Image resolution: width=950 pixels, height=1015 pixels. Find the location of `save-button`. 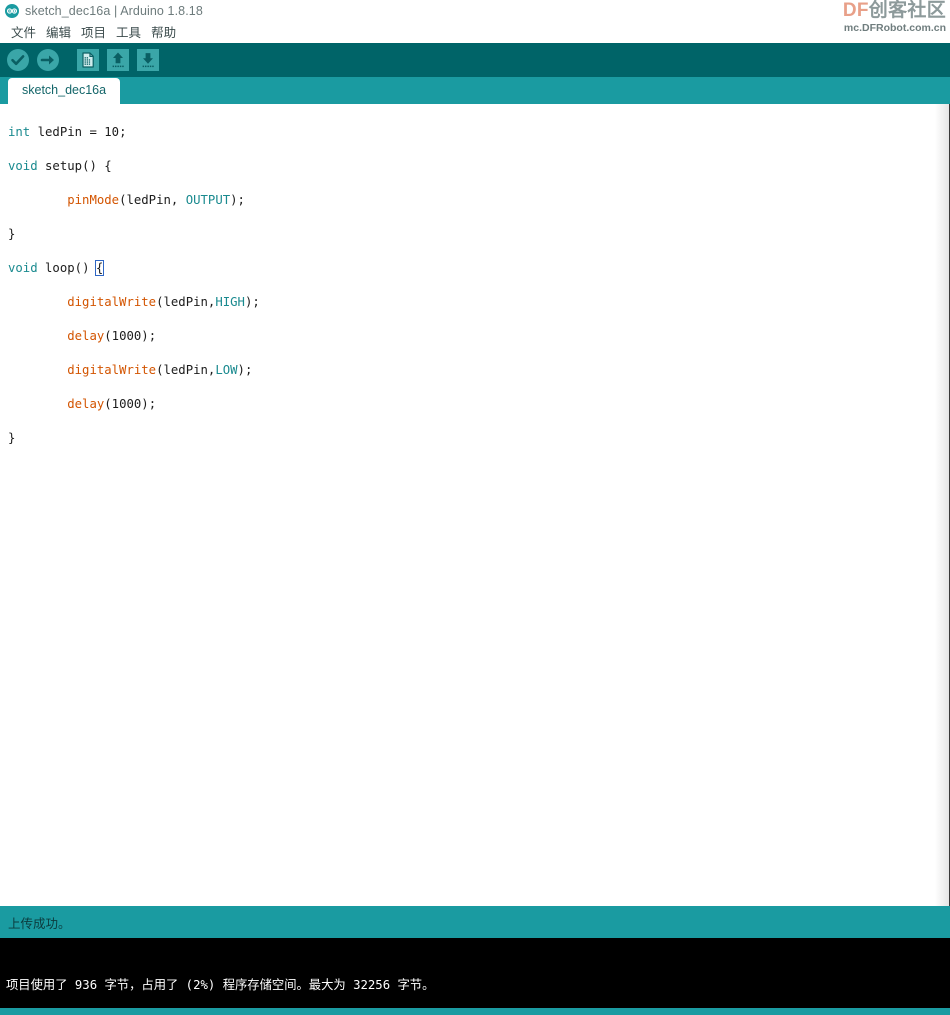

save-button is located at coordinates (148, 60).